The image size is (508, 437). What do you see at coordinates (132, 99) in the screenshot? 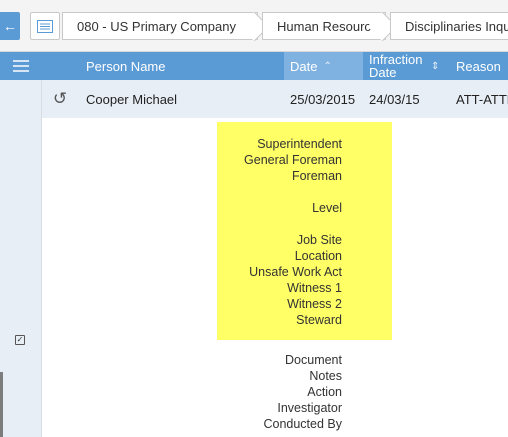
I see `cell-person-name: Cooper Michael` at bounding box center [132, 99].